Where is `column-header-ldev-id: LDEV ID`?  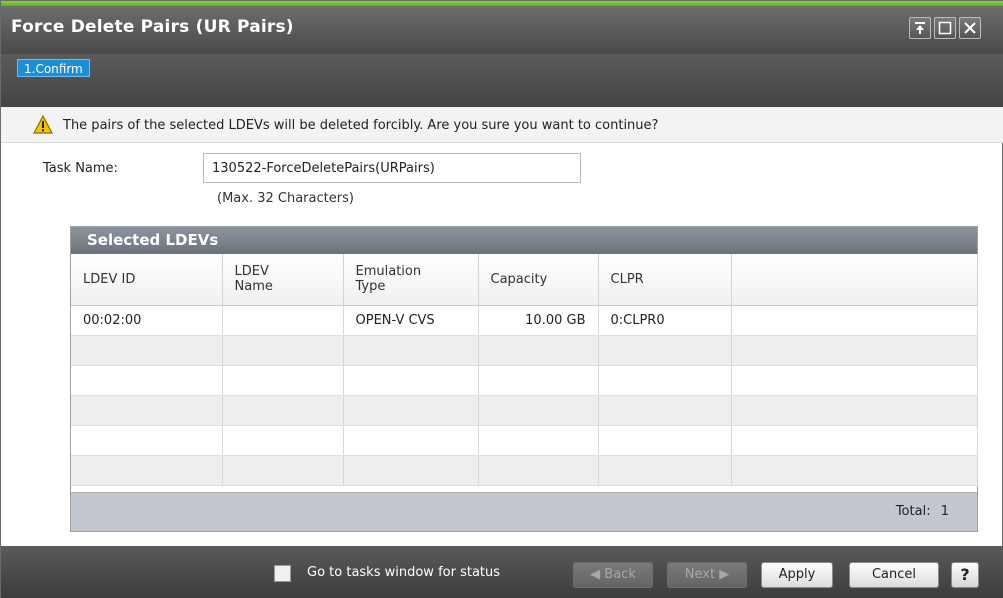 column-header-ldev-id: LDEV ID is located at coordinates (147, 280).